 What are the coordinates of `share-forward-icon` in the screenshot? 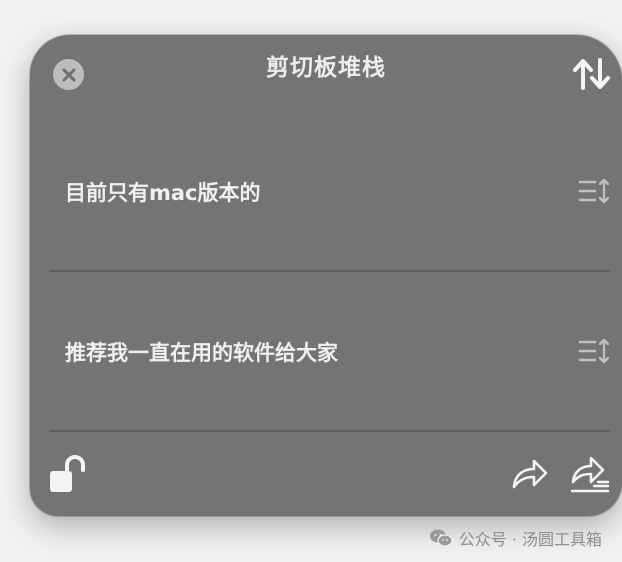 It's located at (530, 474).